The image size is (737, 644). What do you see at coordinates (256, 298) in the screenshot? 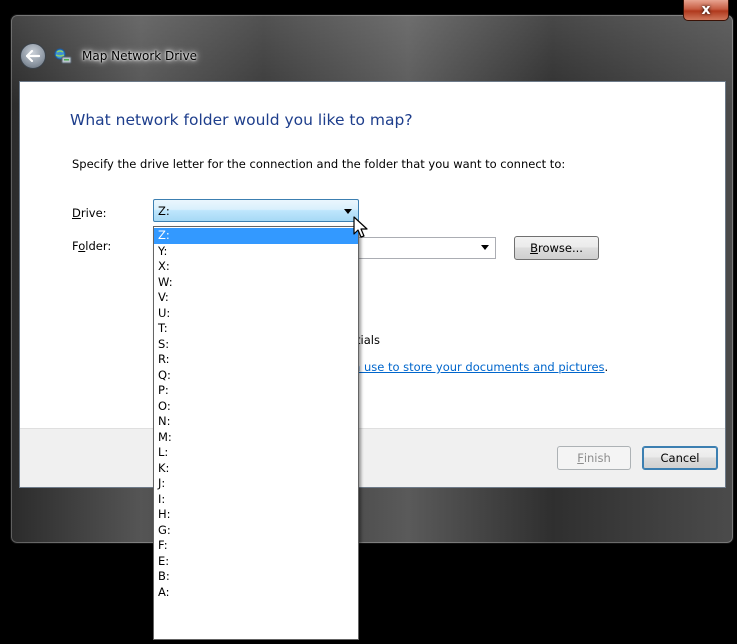
I see `dropdown-option: V:` at bounding box center [256, 298].